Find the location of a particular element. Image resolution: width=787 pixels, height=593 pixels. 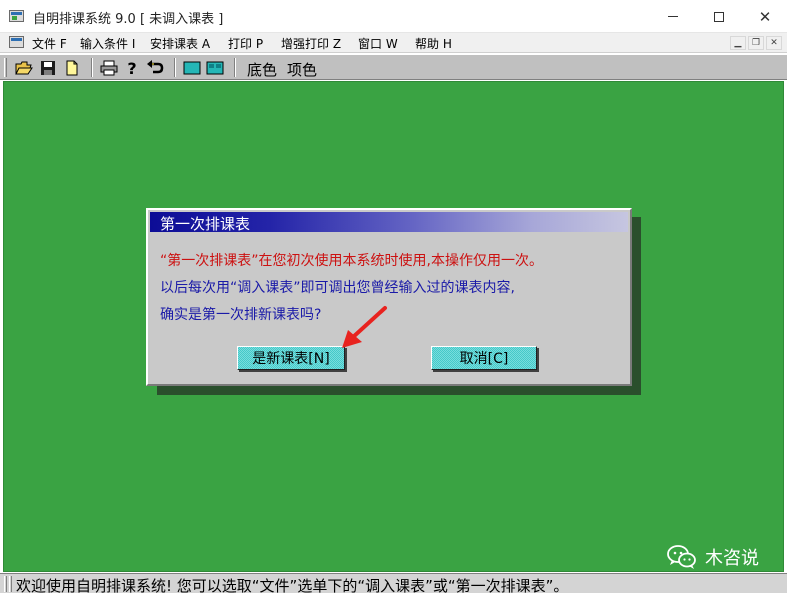

item-color-button: 项色 is located at coordinates (302, 69).